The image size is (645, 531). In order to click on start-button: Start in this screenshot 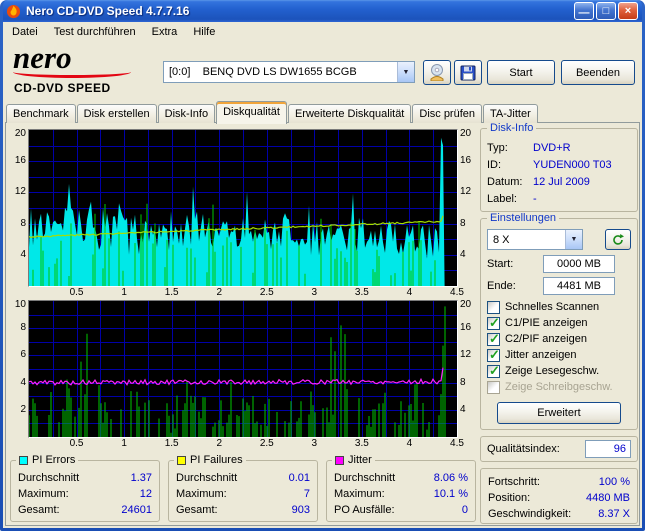, I will do `click(521, 72)`.